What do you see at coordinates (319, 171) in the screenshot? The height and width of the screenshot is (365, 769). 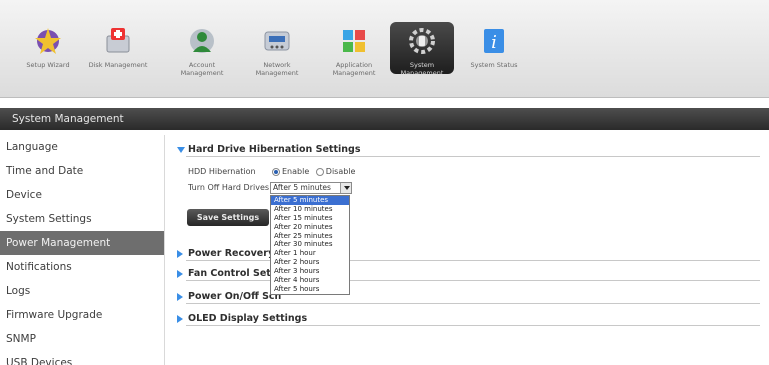 I see `disable-radio` at bounding box center [319, 171].